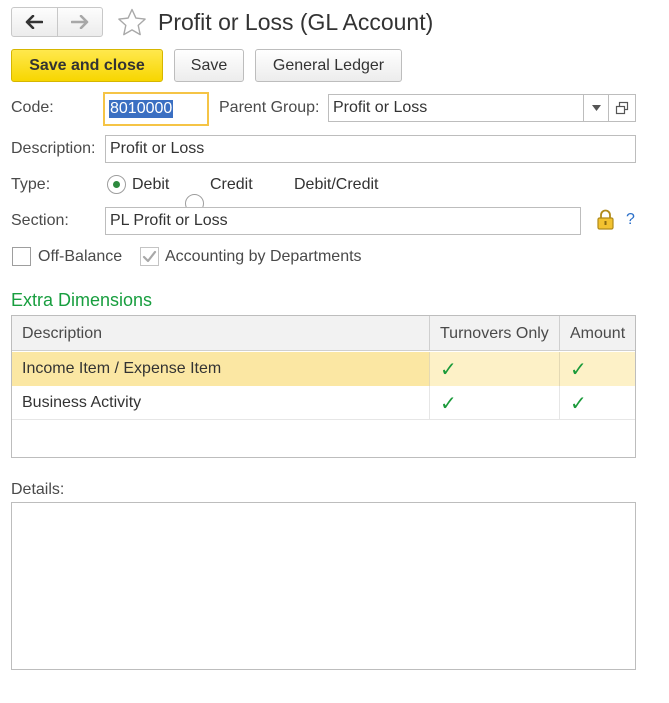  Describe the element at coordinates (132, 23) in the screenshot. I see `star-icon` at that location.